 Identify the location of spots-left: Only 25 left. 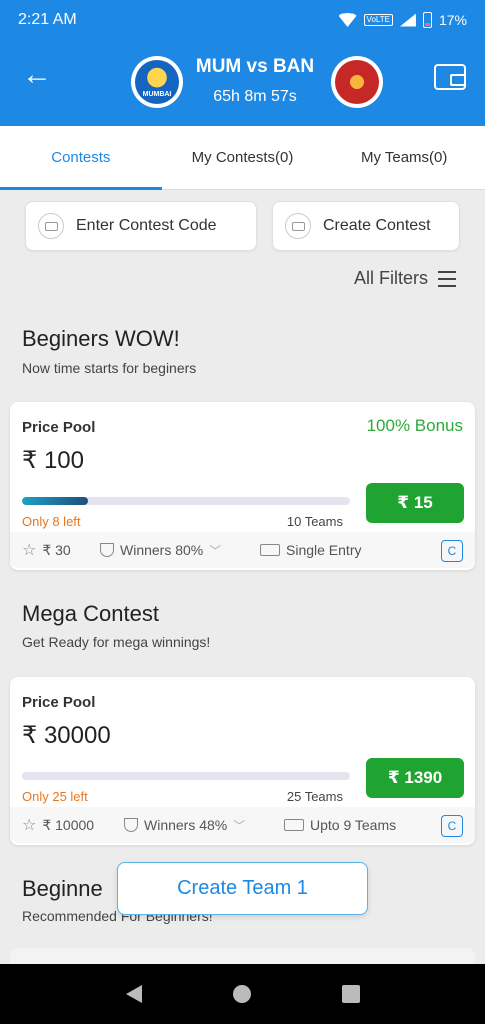
(55, 796).